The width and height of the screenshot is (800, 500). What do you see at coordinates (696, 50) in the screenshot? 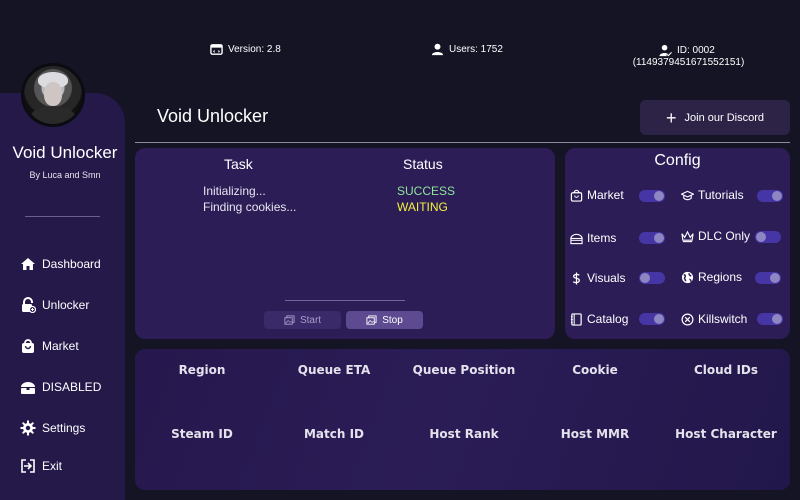
I see `id-text: ID: 0002` at bounding box center [696, 50].